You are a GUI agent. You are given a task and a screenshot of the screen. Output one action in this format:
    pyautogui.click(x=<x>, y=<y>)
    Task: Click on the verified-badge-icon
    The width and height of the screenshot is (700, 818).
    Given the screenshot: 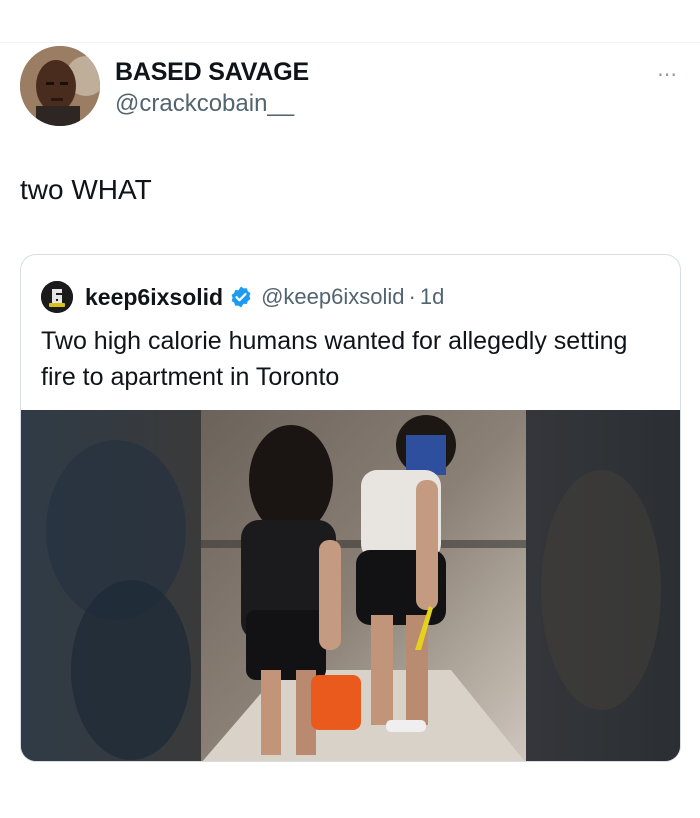 What is the action you would take?
    pyautogui.click(x=241, y=297)
    